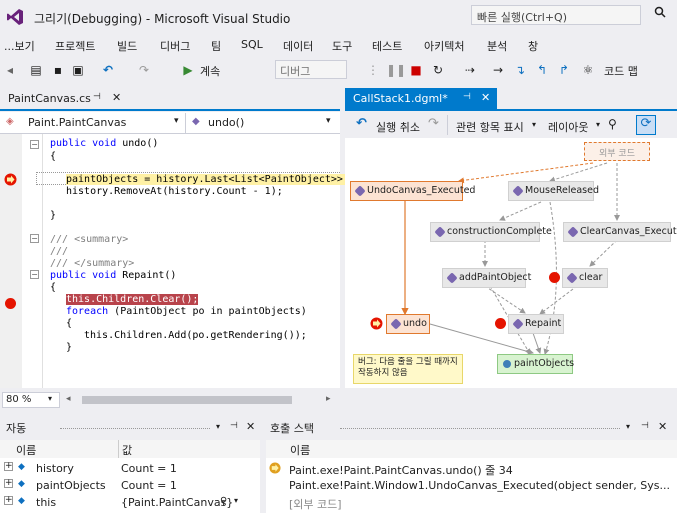 The height and width of the screenshot is (513, 677). I want to click on continue-icon: ▶, so click(188, 70).